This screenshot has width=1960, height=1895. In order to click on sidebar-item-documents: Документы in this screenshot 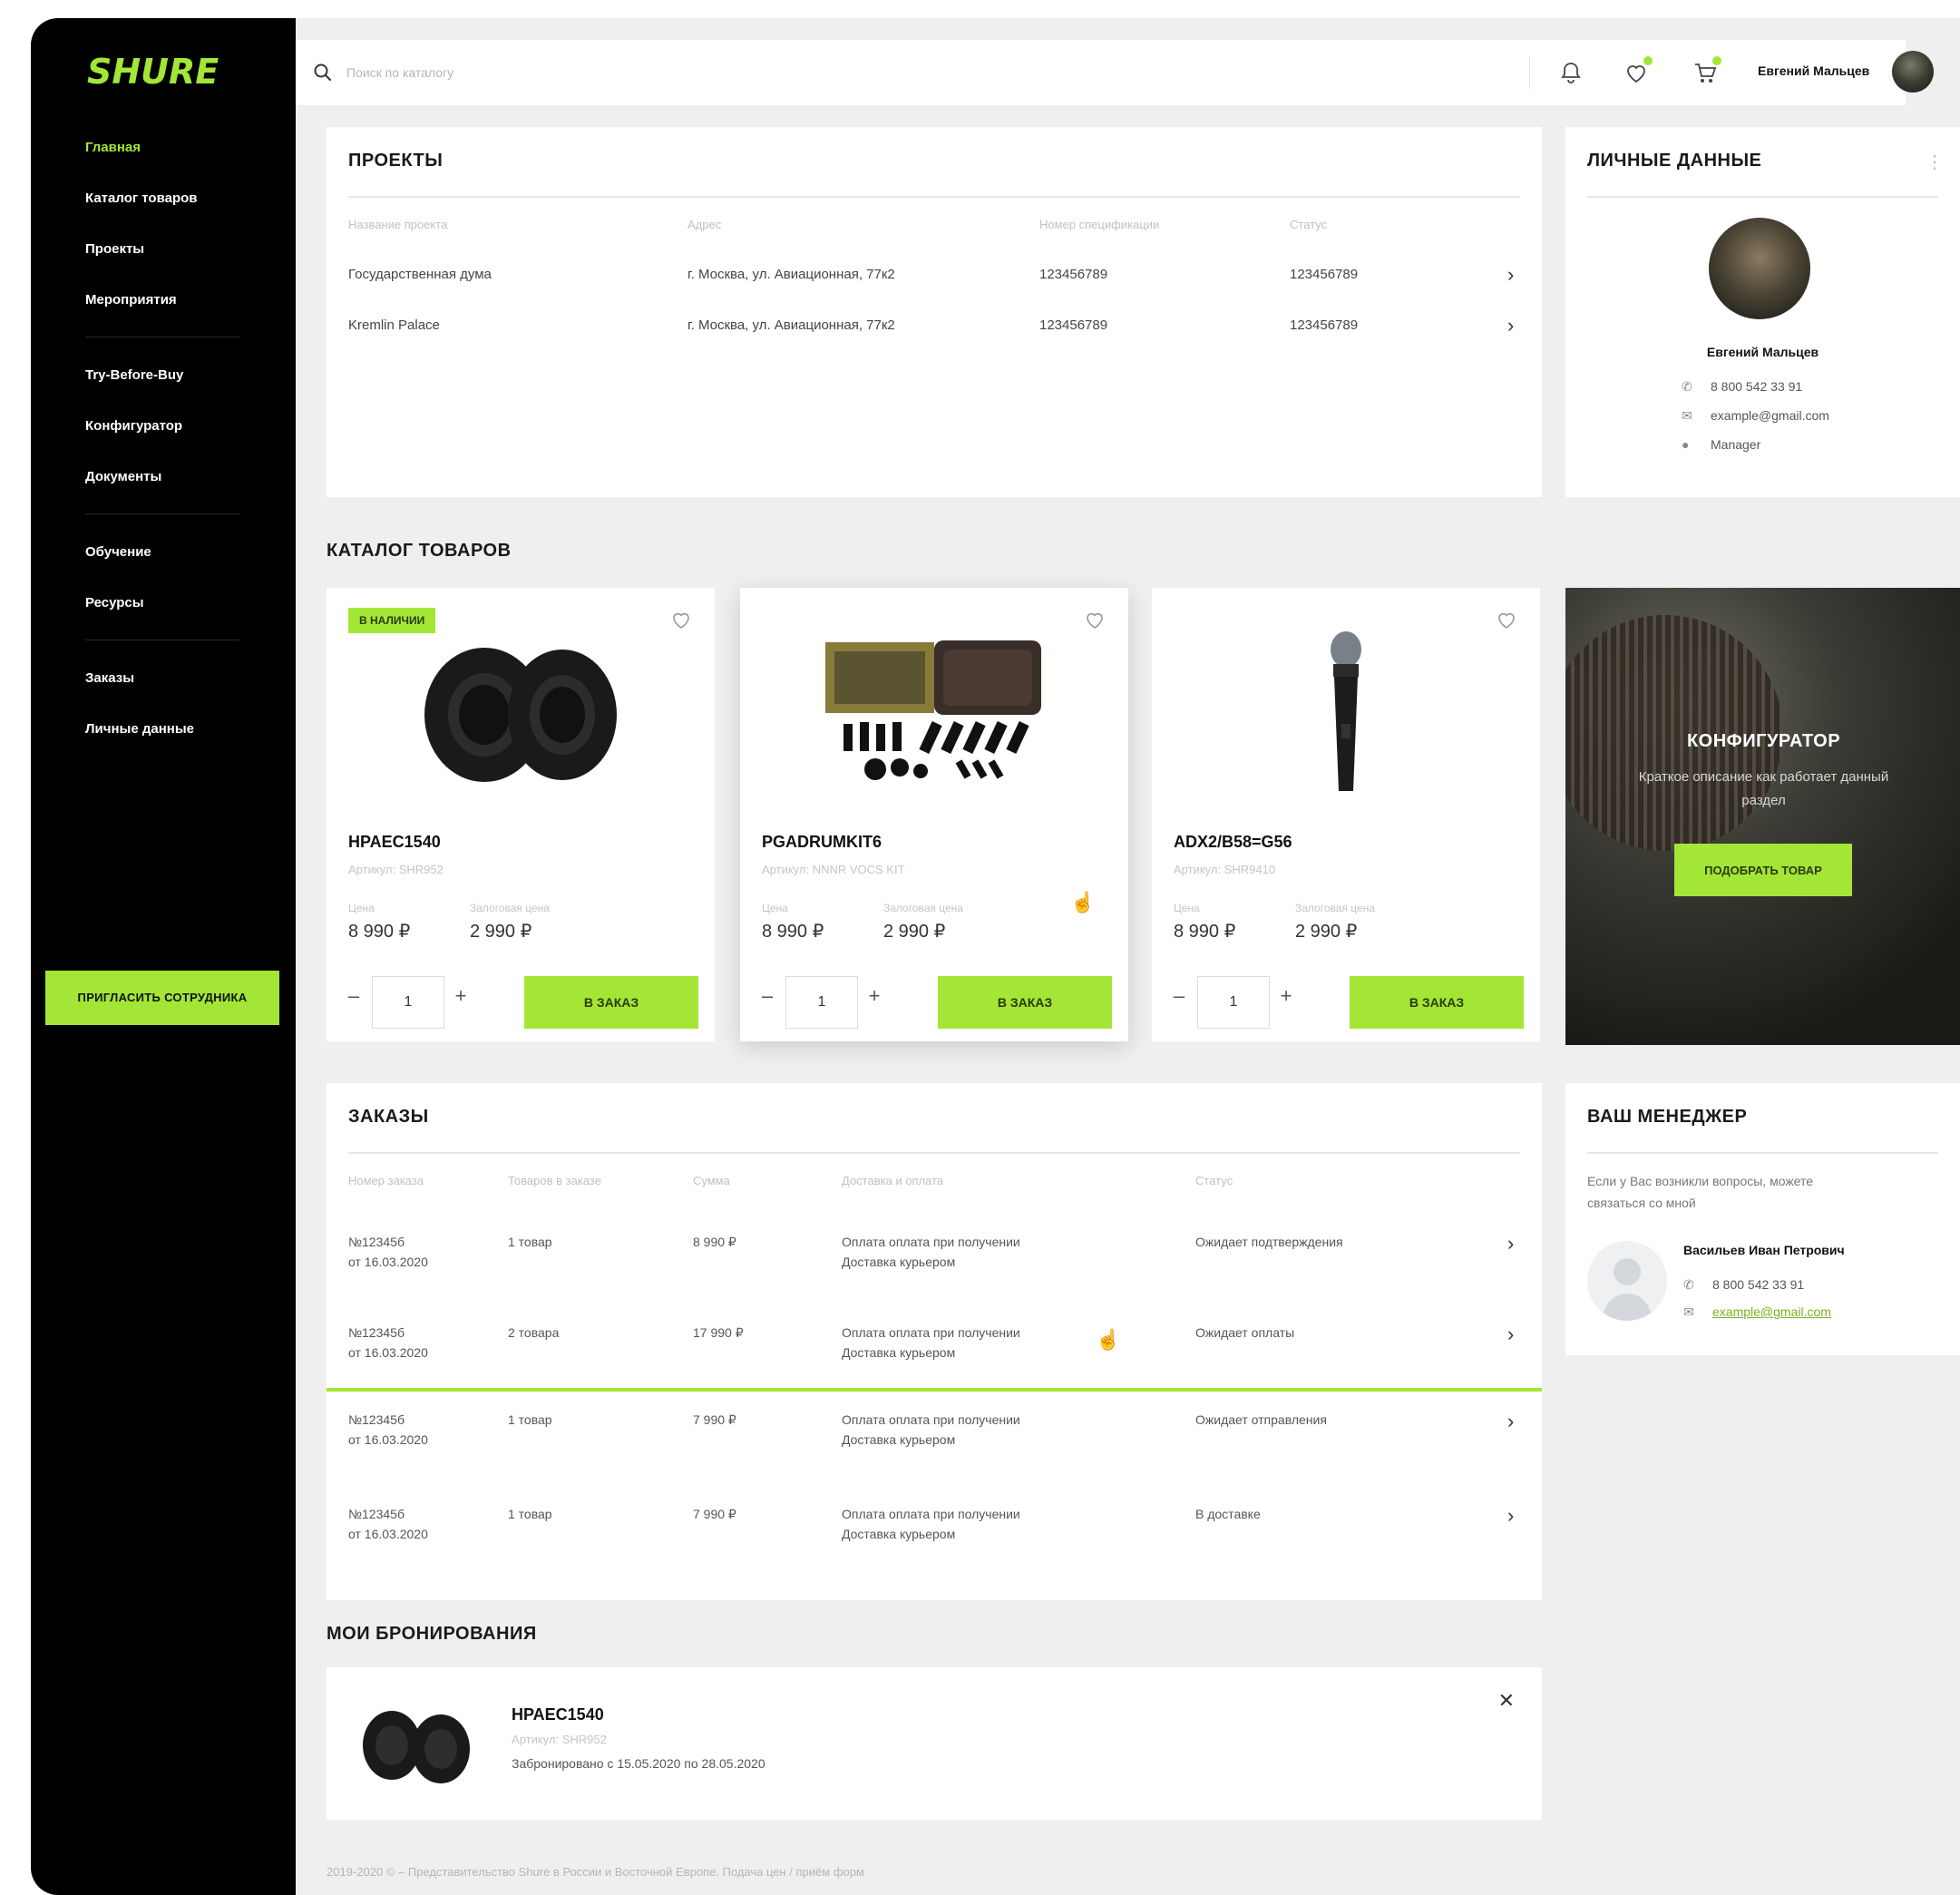, I will do `click(176, 477)`.